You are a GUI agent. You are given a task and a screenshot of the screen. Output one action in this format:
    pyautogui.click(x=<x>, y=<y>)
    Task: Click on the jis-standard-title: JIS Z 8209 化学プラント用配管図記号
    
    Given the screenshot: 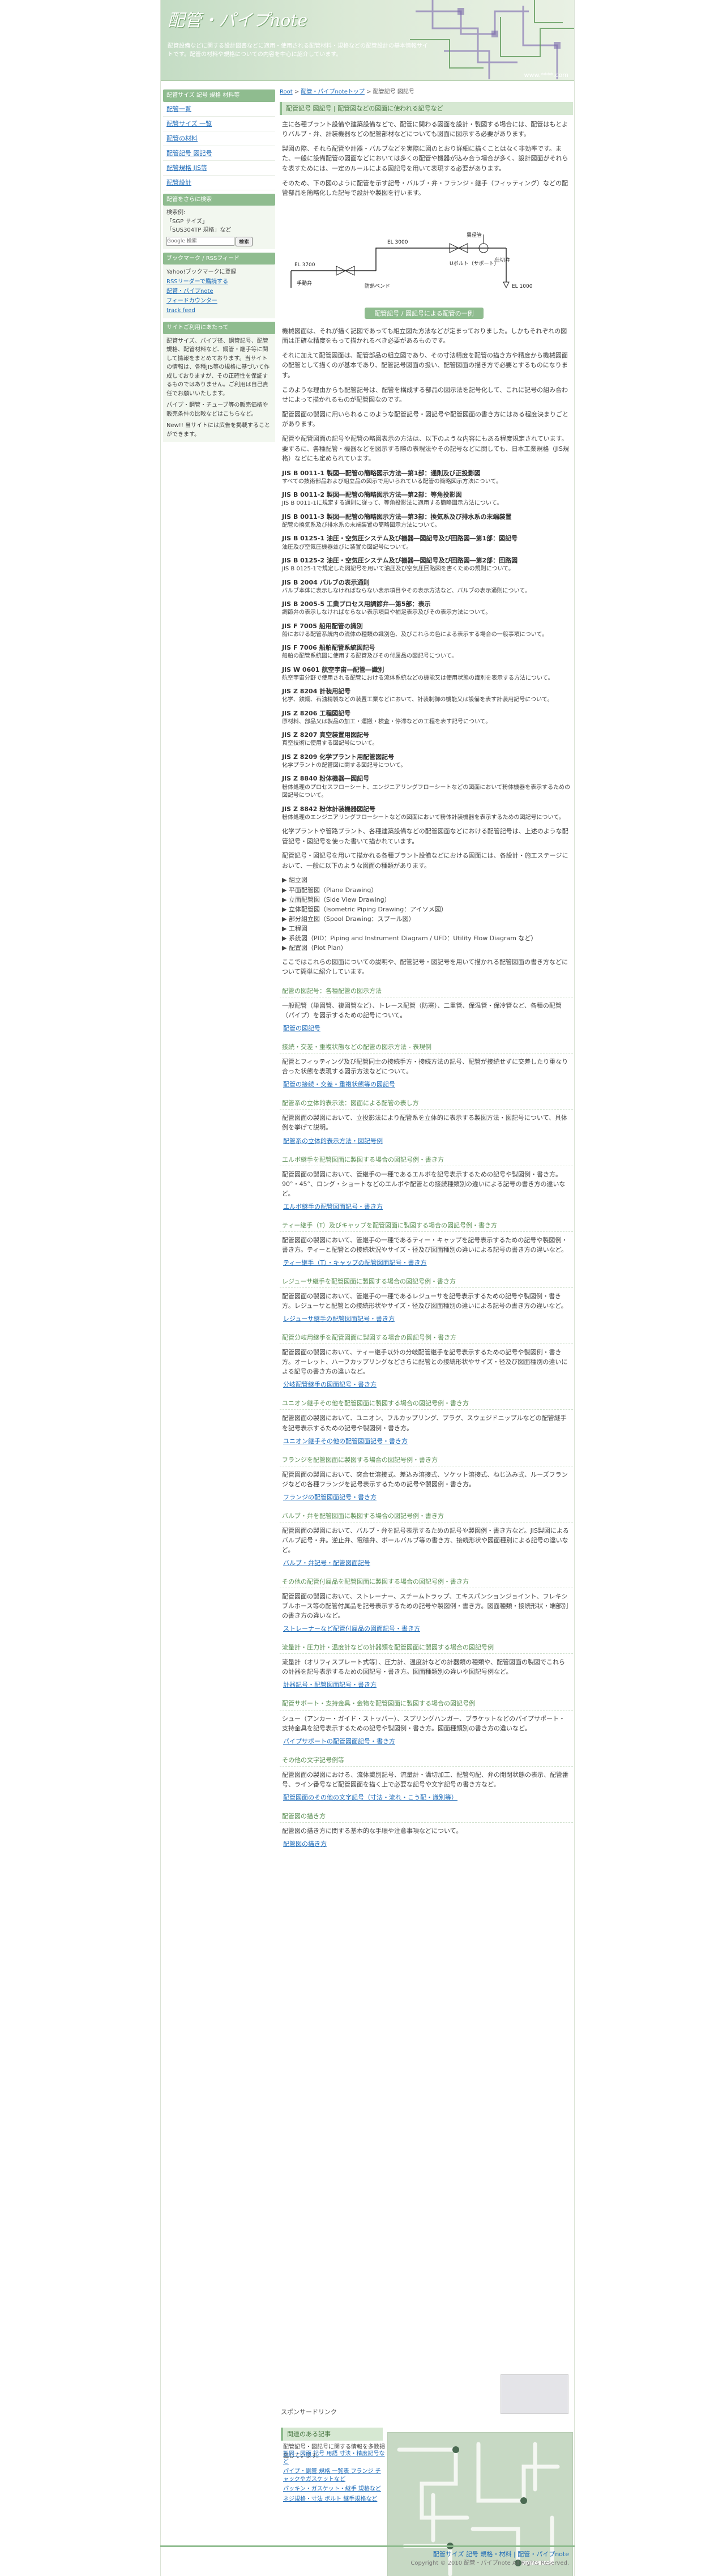 What is the action you would take?
    pyautogui.click(x=426, y=757)
    